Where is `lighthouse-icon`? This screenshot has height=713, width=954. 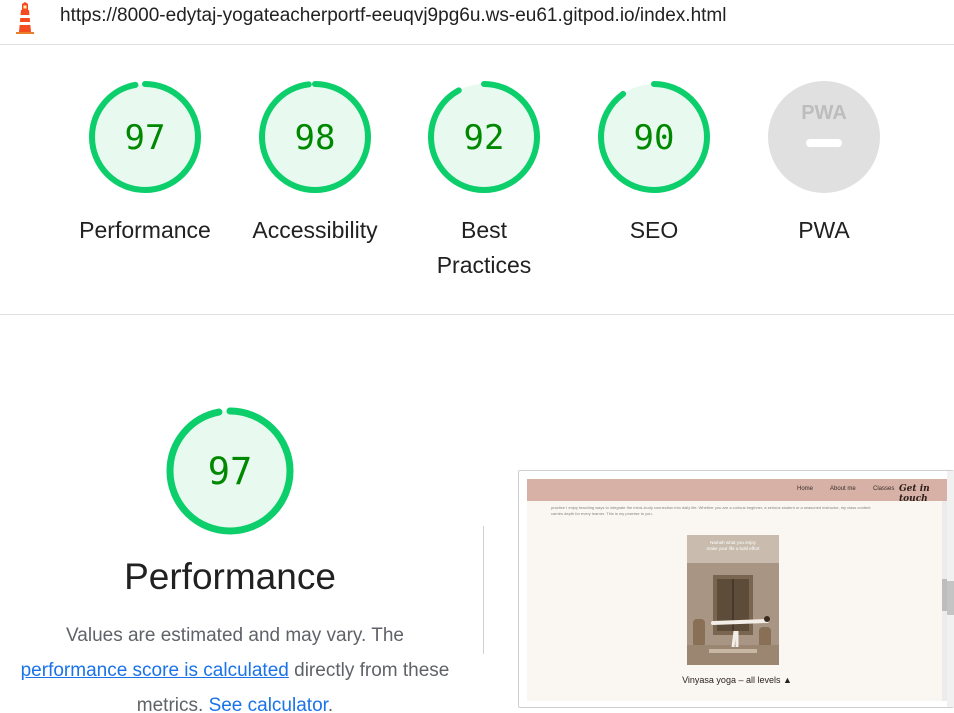
lighthouse-icon is located at coordinates (25, 18).